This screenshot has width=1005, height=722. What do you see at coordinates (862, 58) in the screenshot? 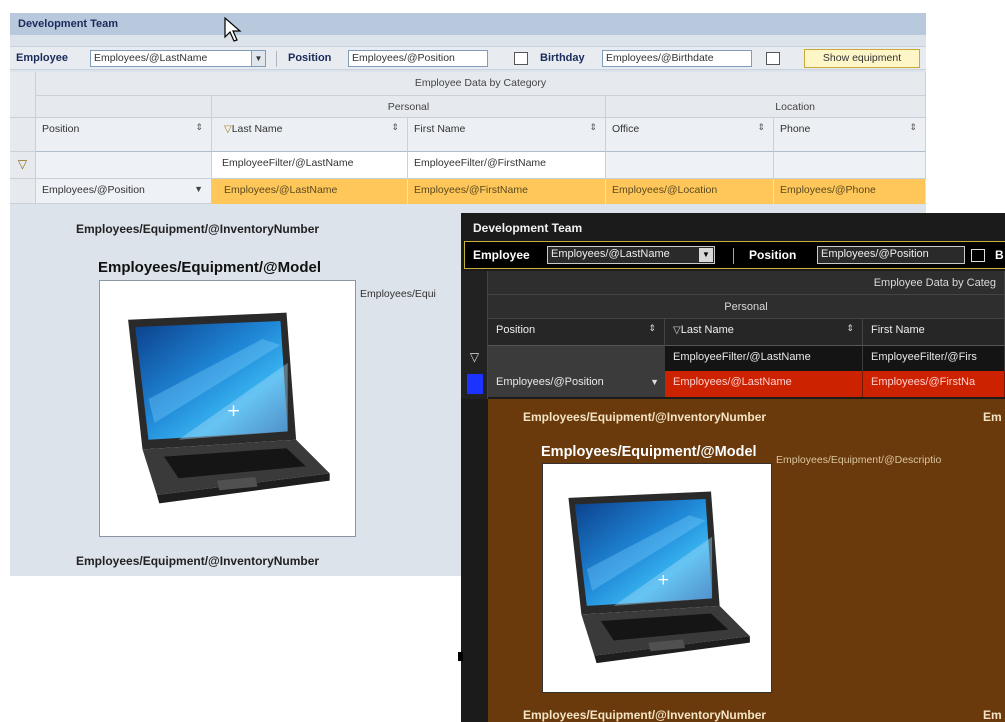
I see `show-equipment-button: Show equipment` at bounding box center [862, 58].